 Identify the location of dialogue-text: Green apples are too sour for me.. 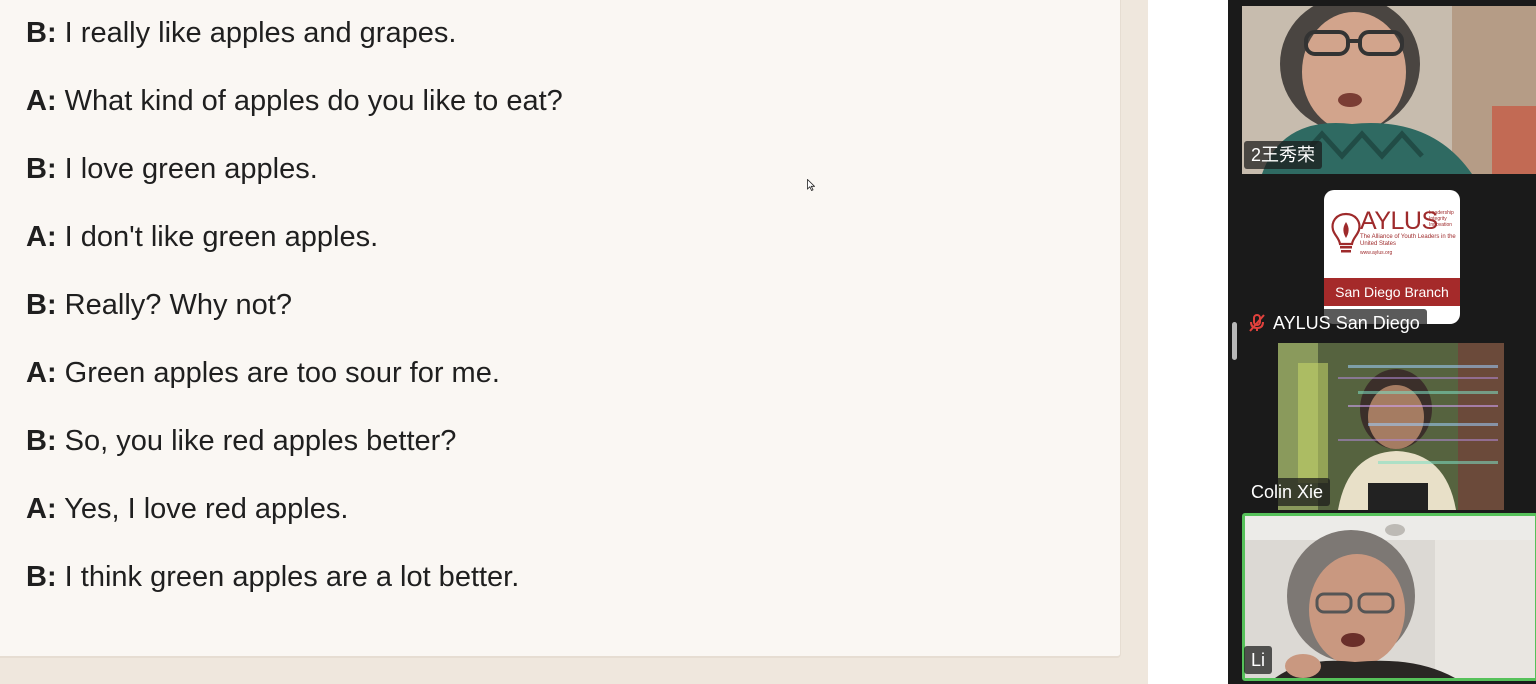
(282, 373).